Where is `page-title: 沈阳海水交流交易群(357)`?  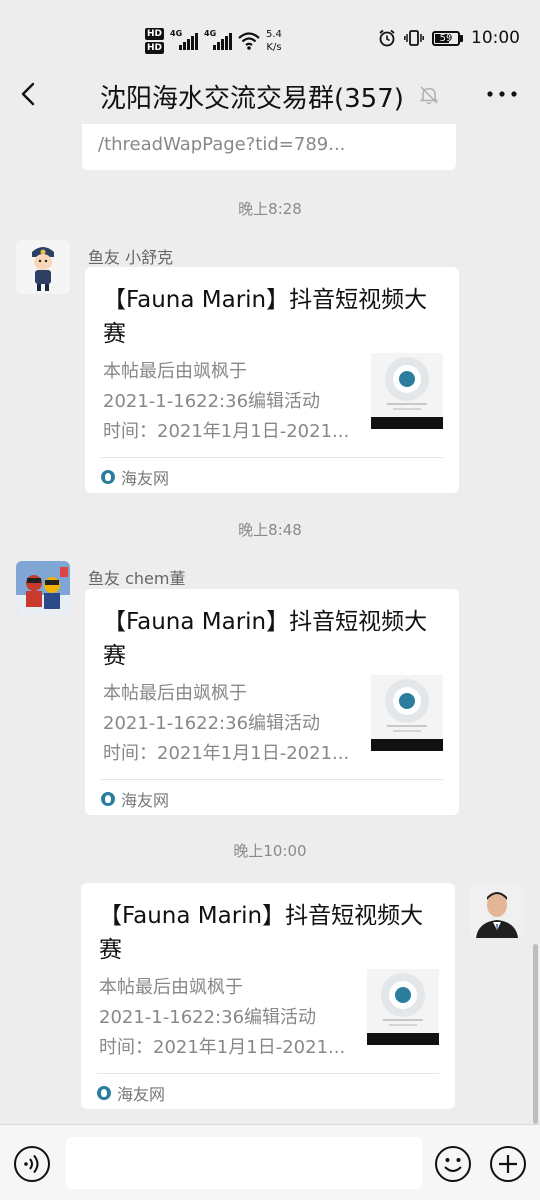
page-title: 沈阳海水交流交易群(357) is located at coordinates (252, 99).